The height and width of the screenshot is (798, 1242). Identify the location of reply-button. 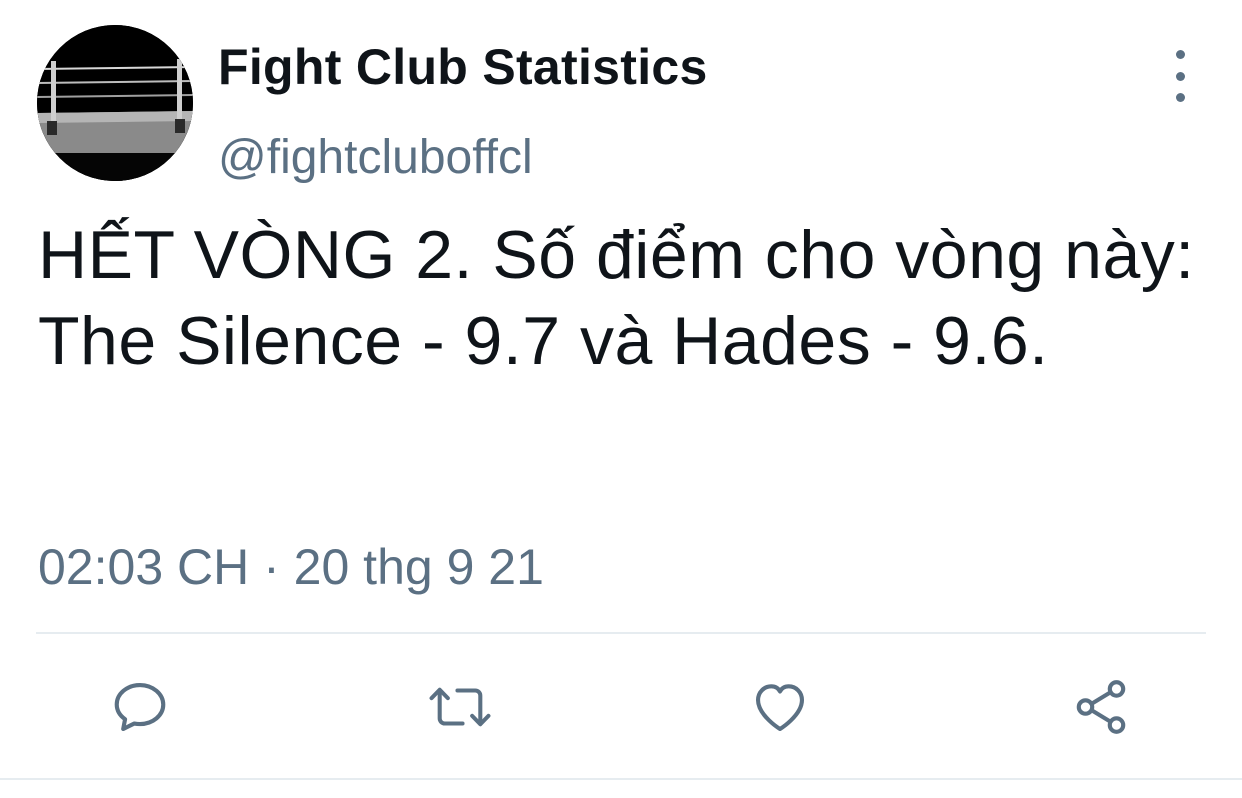
(140, 707).